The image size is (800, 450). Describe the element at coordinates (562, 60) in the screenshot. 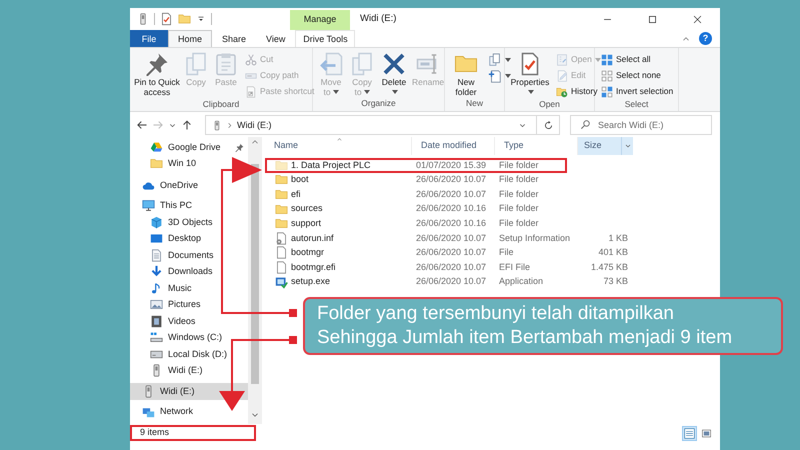

I see `open-icon` at that location.